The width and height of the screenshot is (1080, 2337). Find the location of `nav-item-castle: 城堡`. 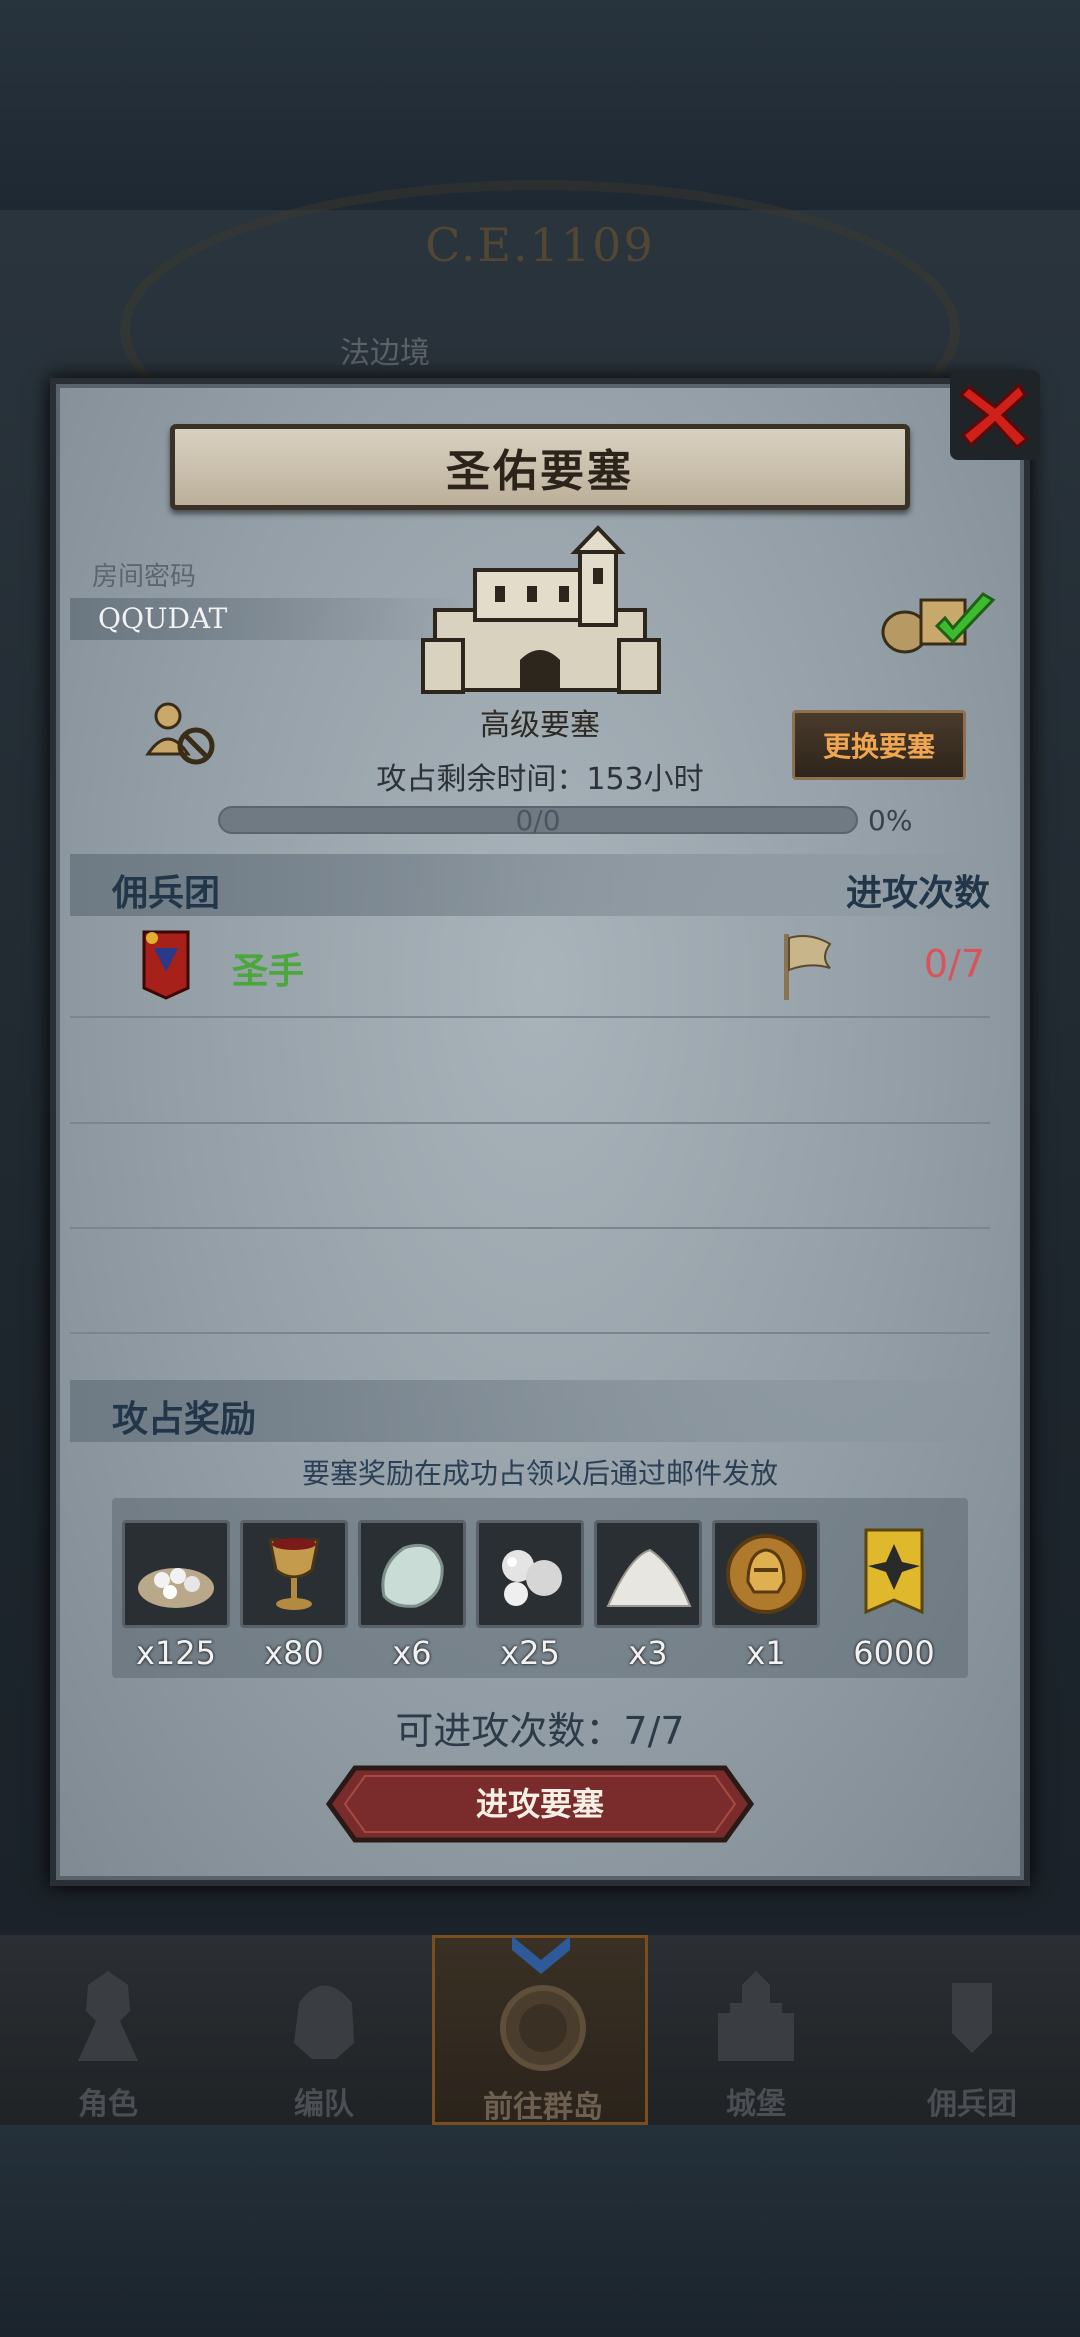

nav-item-castle: 城堡 is located at coordinates (756, 2030).